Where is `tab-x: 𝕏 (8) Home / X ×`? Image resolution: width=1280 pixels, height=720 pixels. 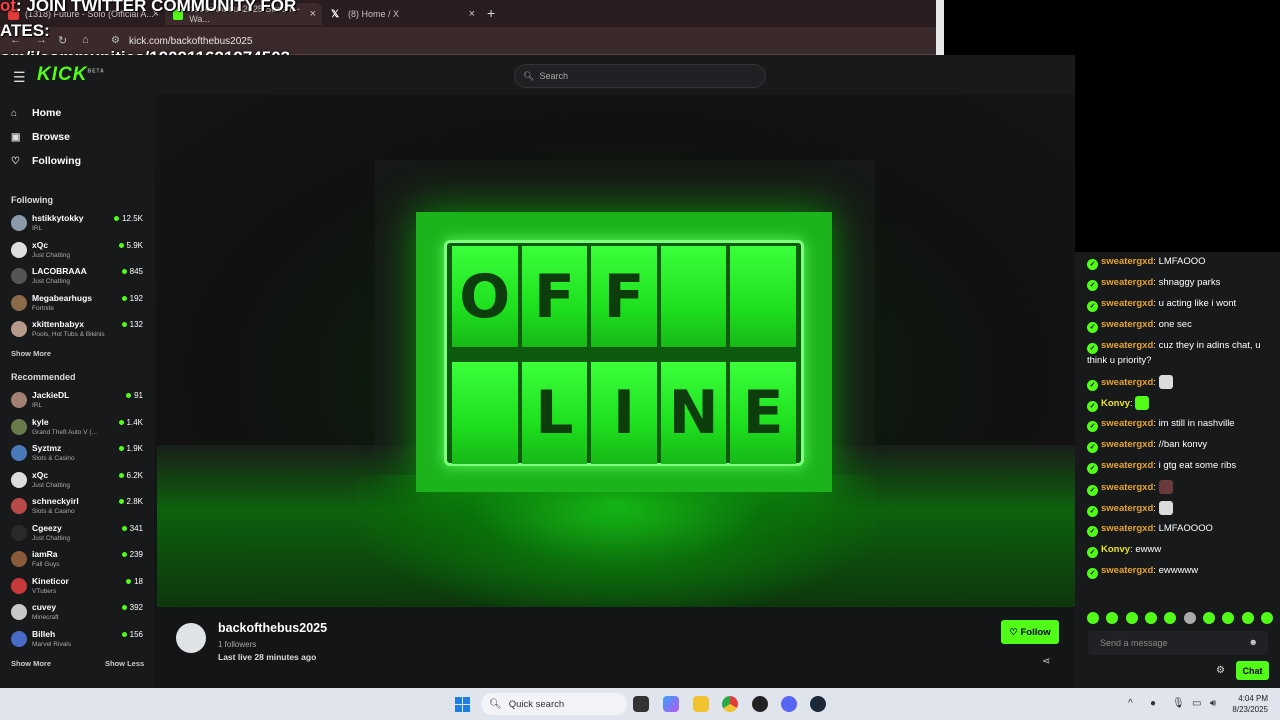
tab-x: 𝕏 (8) Home / X × is located at coordinates (402, 14).